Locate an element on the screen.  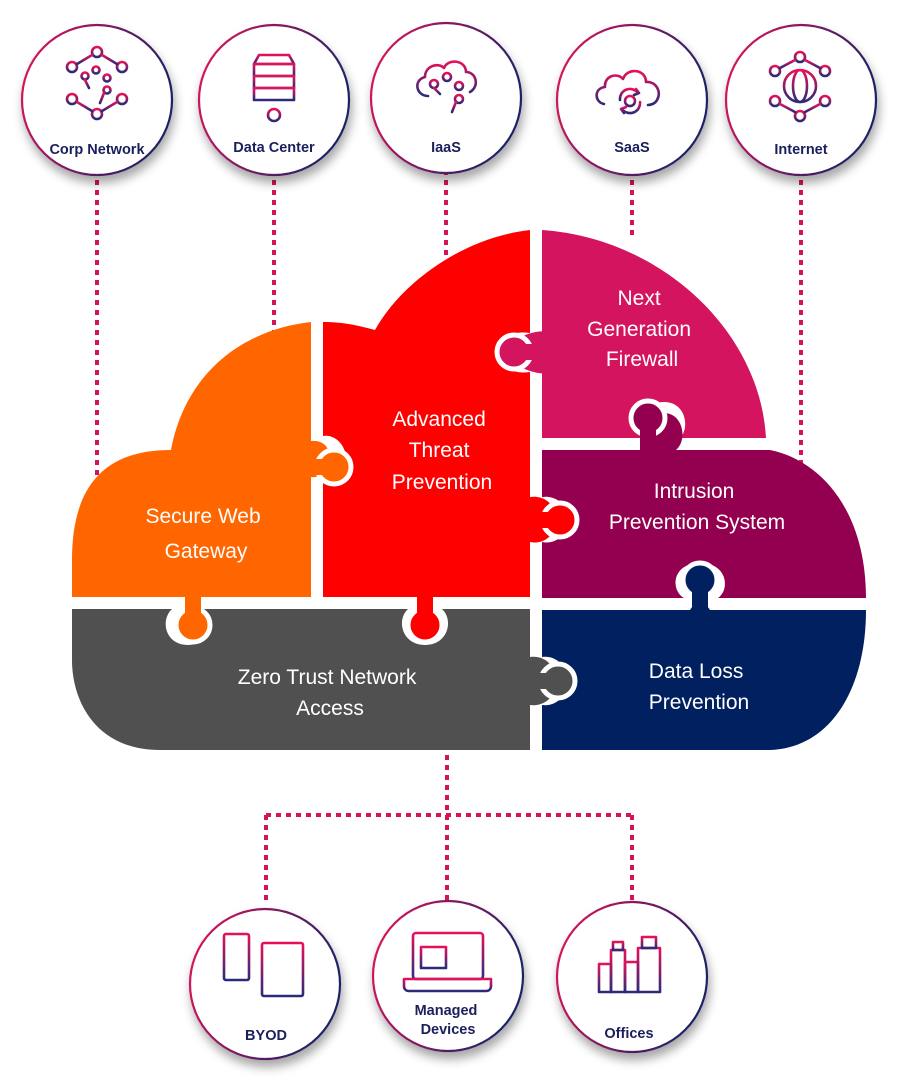
node-managed-devices: Managed Devices is located at coordinates (448, 976).